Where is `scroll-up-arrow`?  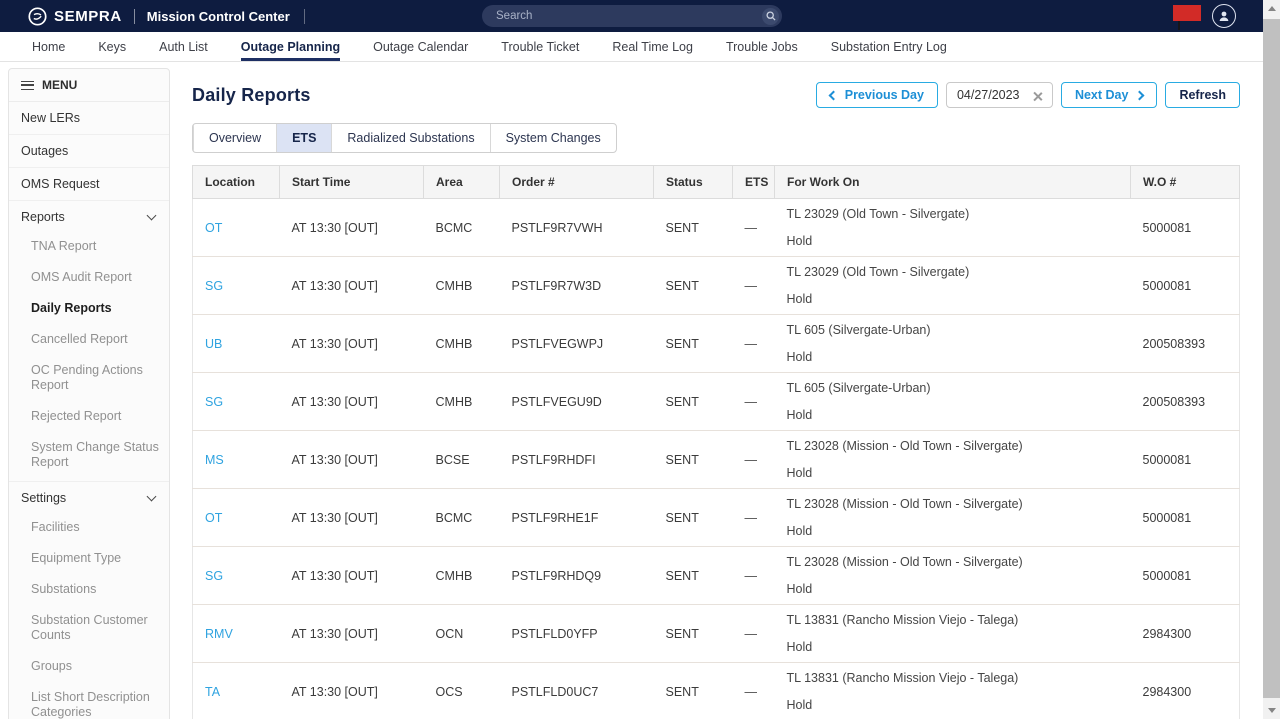
scroll-up-arrow is located at coordinates (1271, 8).